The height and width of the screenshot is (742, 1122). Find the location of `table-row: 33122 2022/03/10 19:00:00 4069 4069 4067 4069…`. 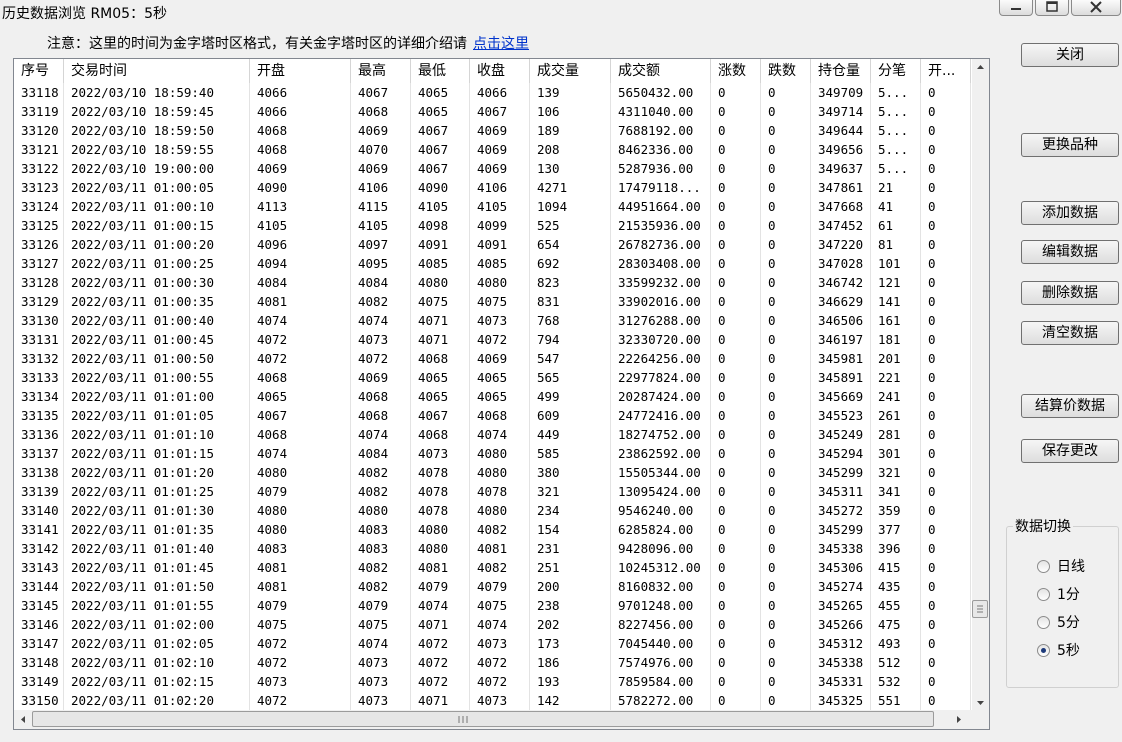

table-row: 33122 2022/03/10 19:00:00 4069 4069 4067 4069… is located at coordinates (493, 168).